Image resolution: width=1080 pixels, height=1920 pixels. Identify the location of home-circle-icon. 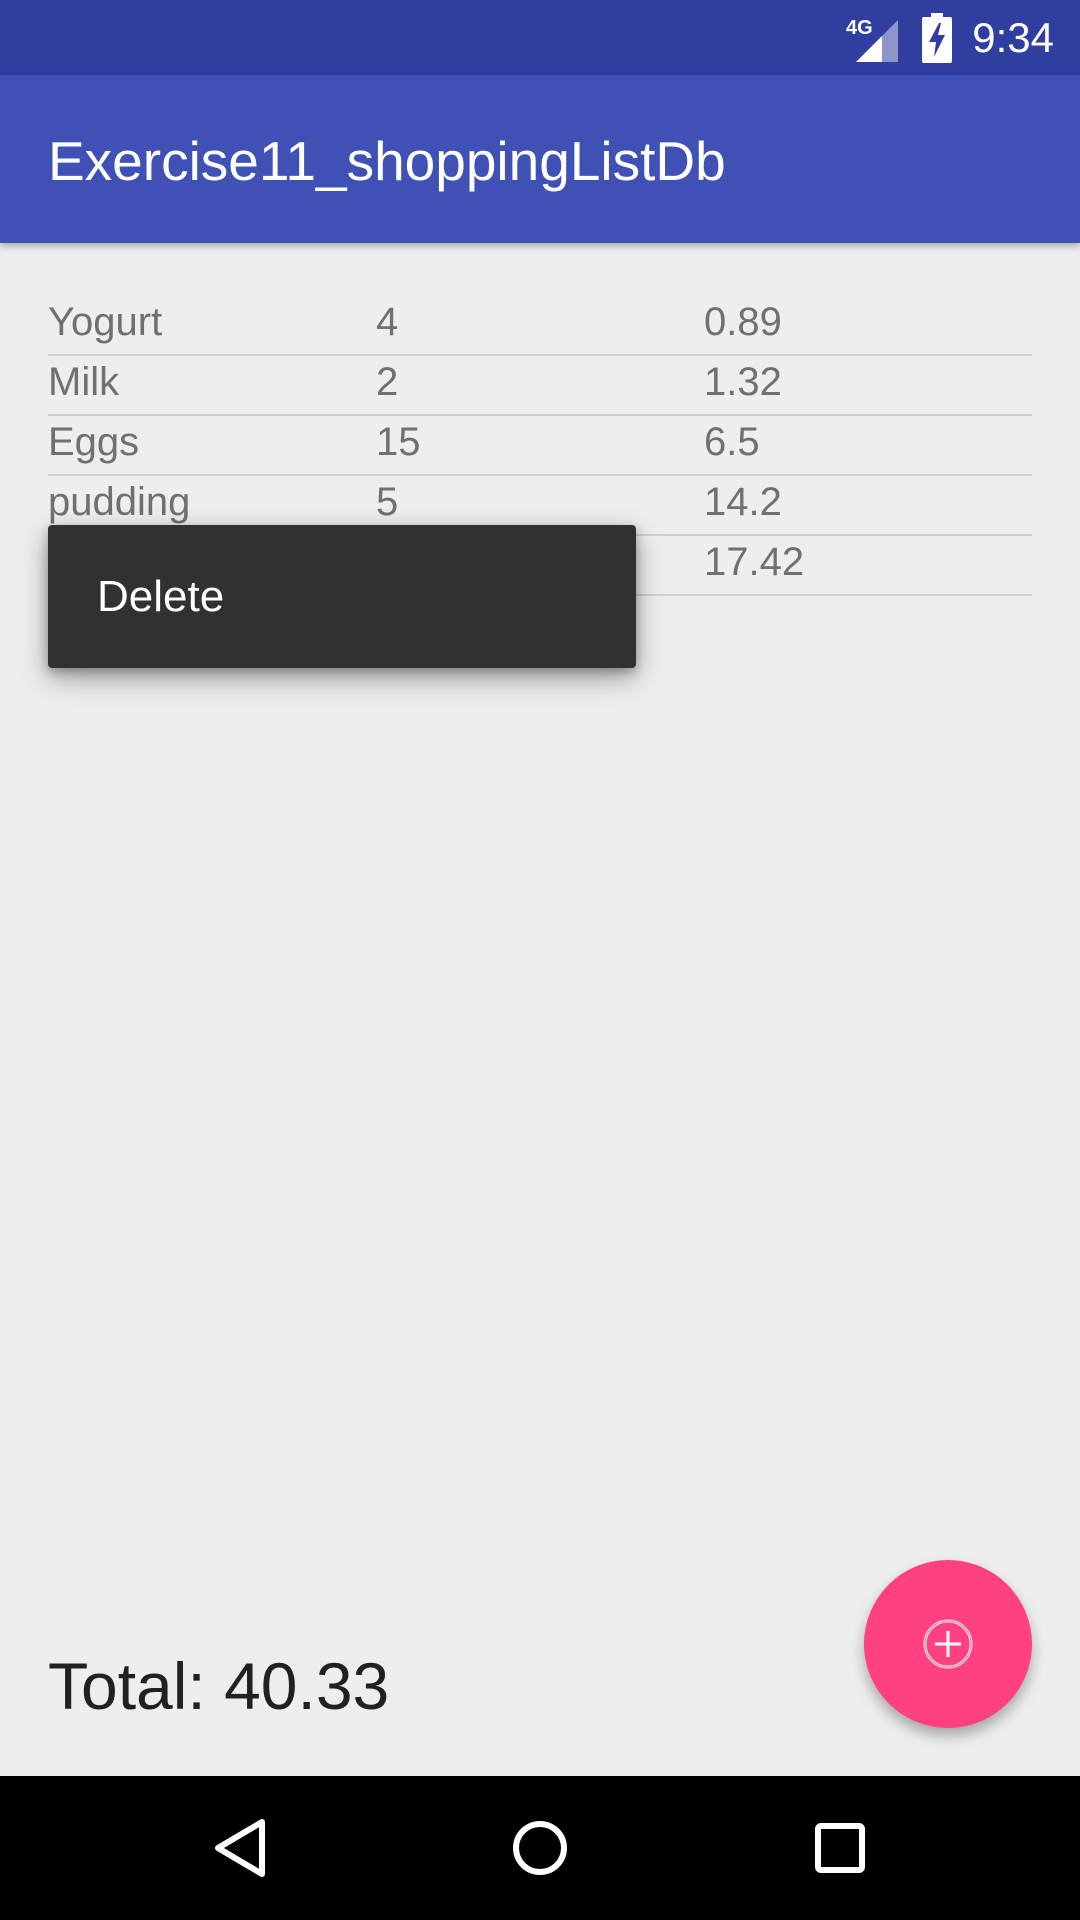
(540, 1848).